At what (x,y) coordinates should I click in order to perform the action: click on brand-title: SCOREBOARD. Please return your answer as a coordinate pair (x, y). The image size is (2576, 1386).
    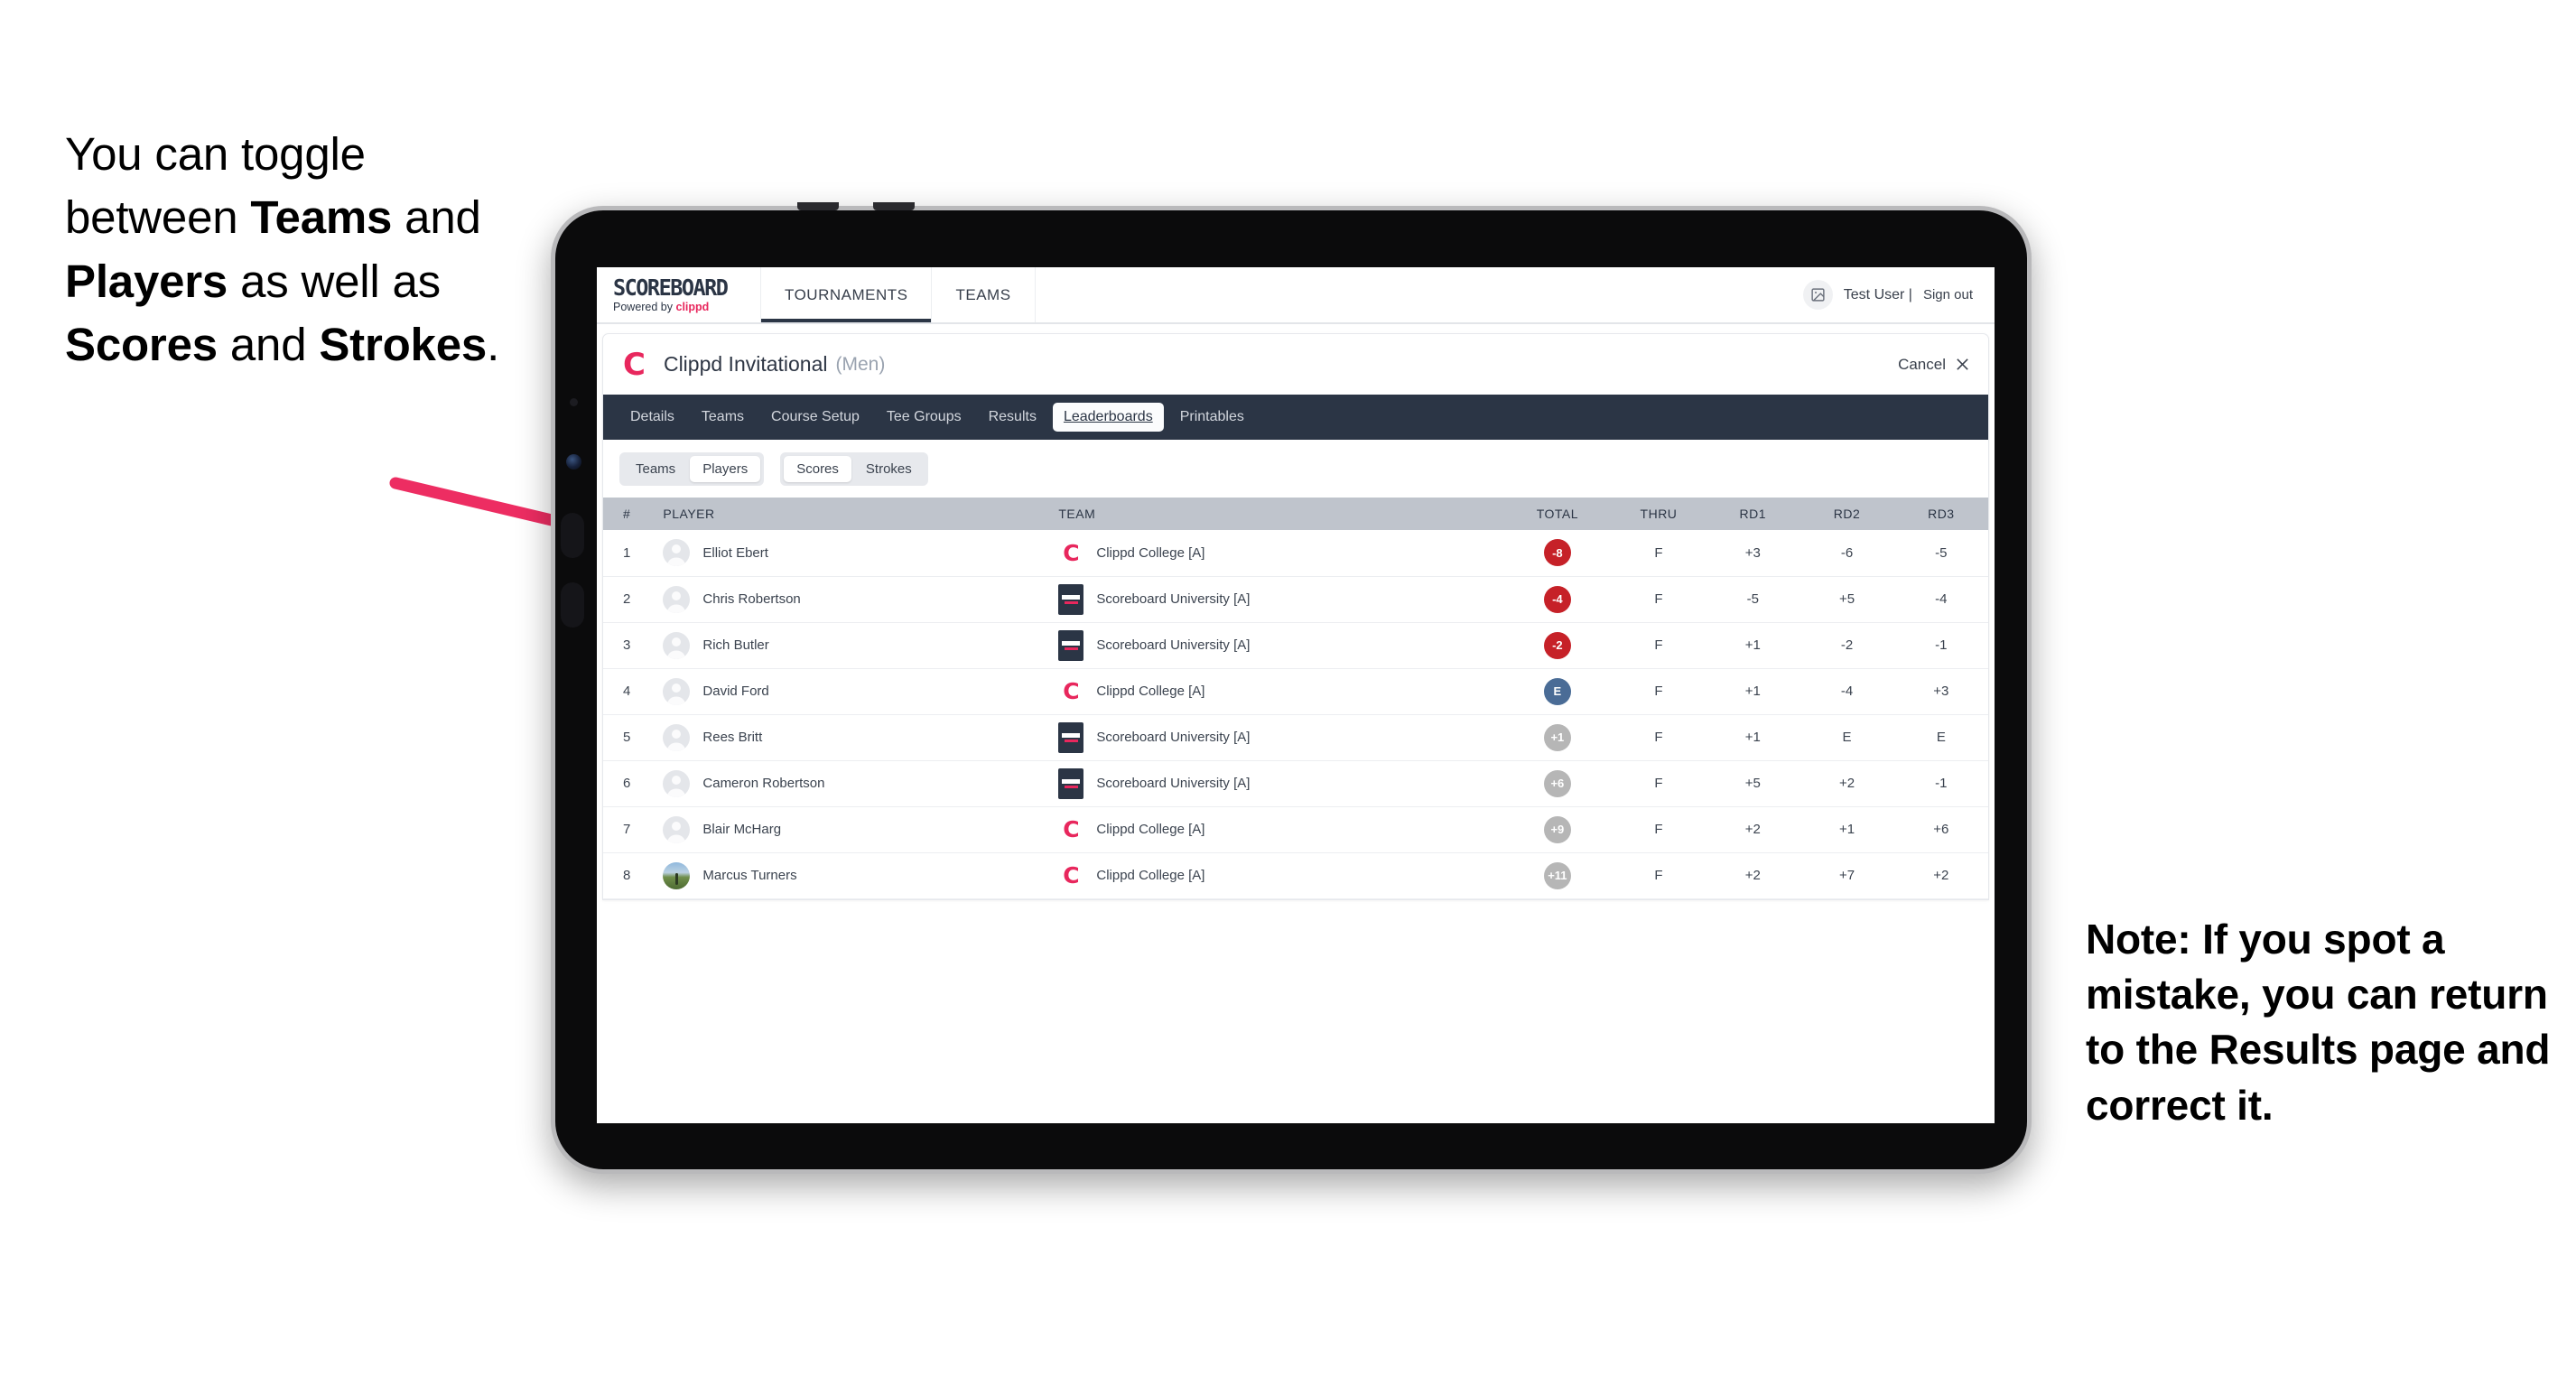
    Looking at the image, I should click on (671, 288).